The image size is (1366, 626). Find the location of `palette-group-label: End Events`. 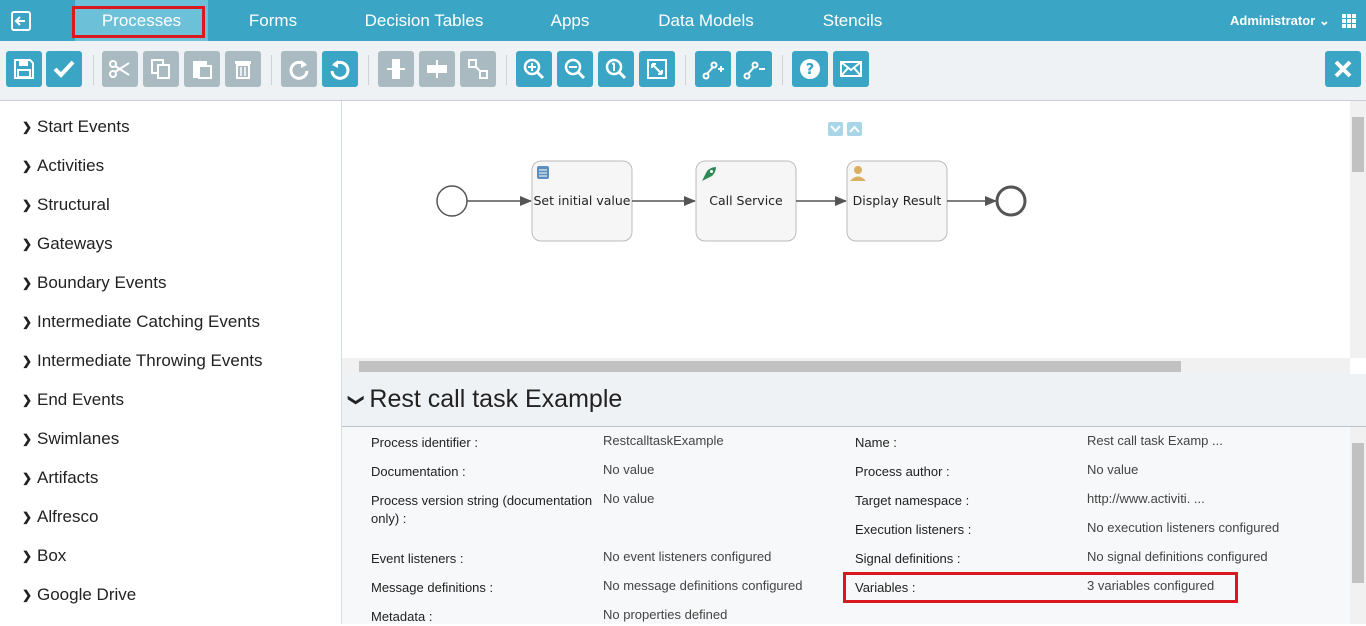

palette-group-label: End Events is located at coordinates (80, 399).